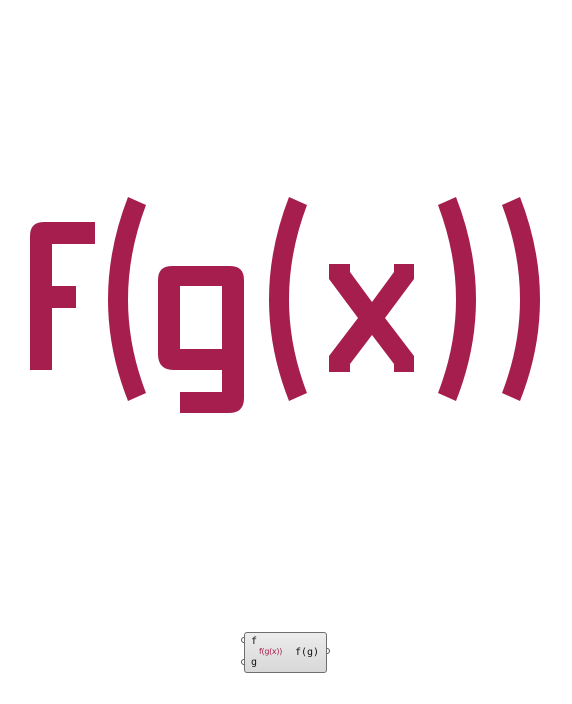 The width and height of the screenshot is (572, 704). Describe the element at coordinates (307, 652) in the screenshot. I see `output-label: f(g)` at that location.